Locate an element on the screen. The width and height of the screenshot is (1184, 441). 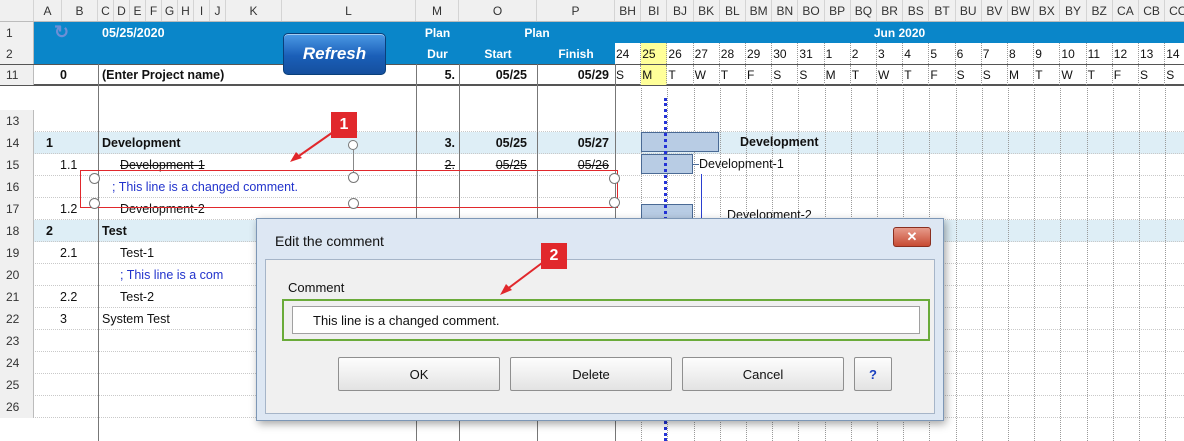
delete-button: Delete is located at coordinates (591, 374).